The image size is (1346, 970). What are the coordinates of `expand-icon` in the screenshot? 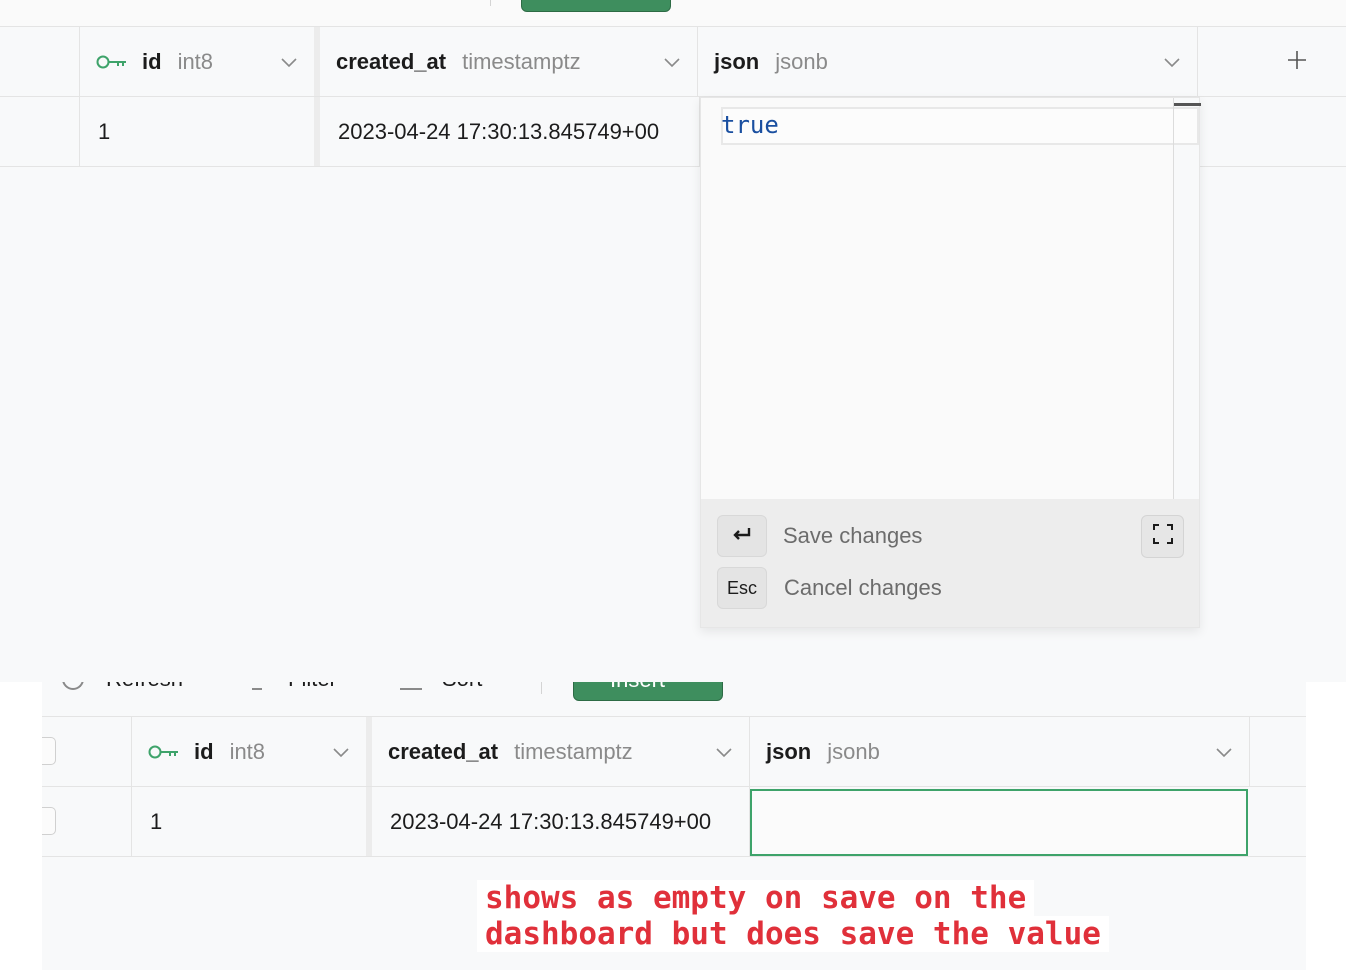 It's located at (1163, 536).